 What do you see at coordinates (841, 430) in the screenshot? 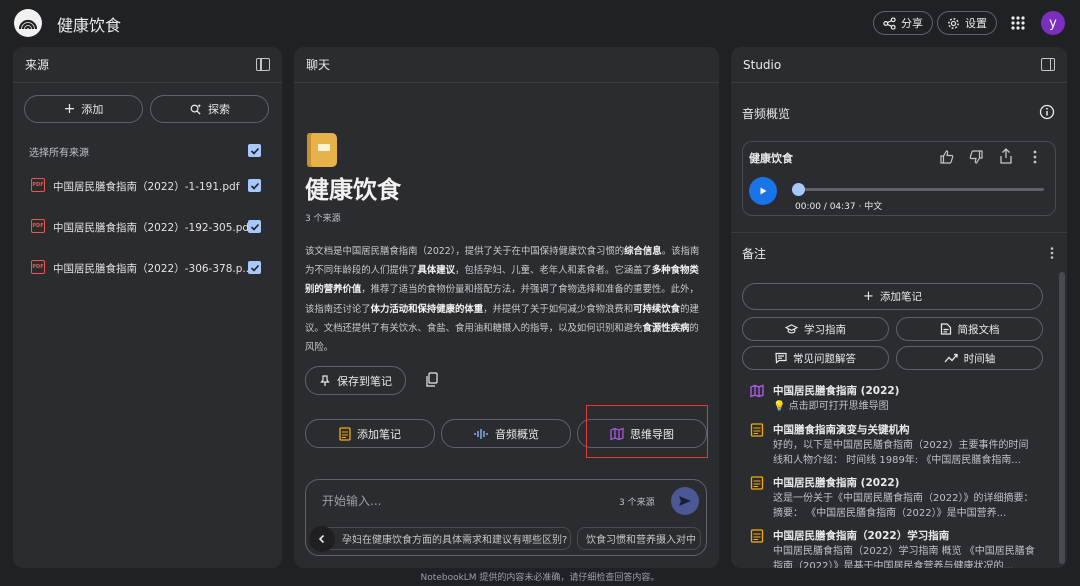
I see `note-title: 中国膳食指南演变与关键机构` at bounding box center [841, 430].